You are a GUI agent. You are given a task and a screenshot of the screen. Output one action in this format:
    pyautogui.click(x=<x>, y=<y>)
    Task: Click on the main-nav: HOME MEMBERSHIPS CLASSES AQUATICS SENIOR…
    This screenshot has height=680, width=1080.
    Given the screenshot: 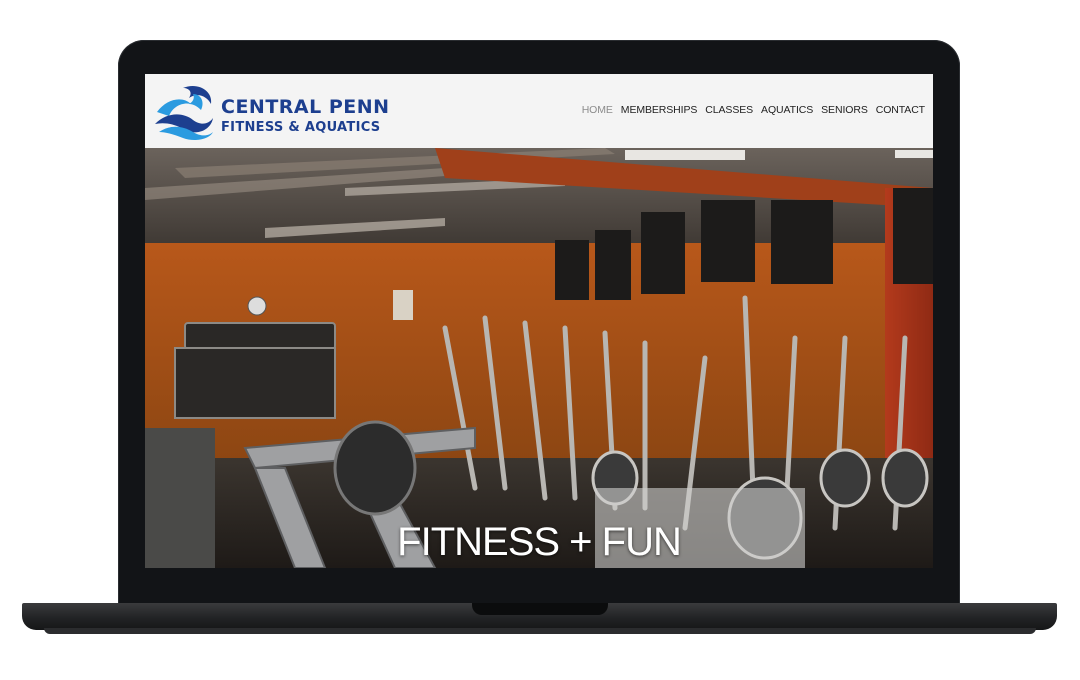 What is the action you would take?
    pyautogui.click(x=753, y=110)
    